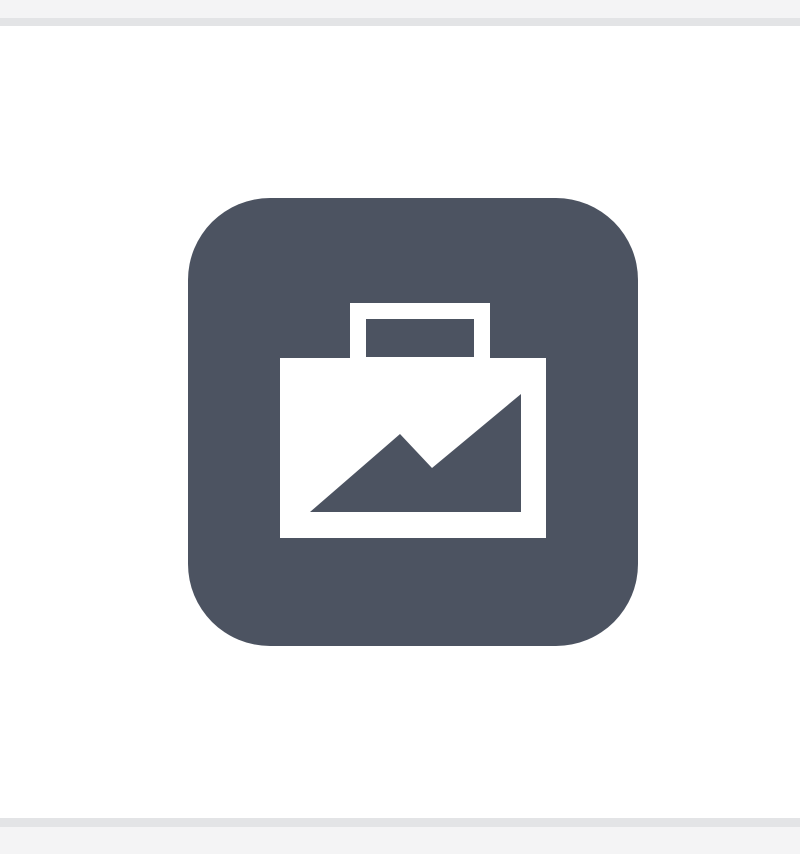  Describe the element at coordinates (400, 840) in the screenshot. I see `bottom-band` at that location.